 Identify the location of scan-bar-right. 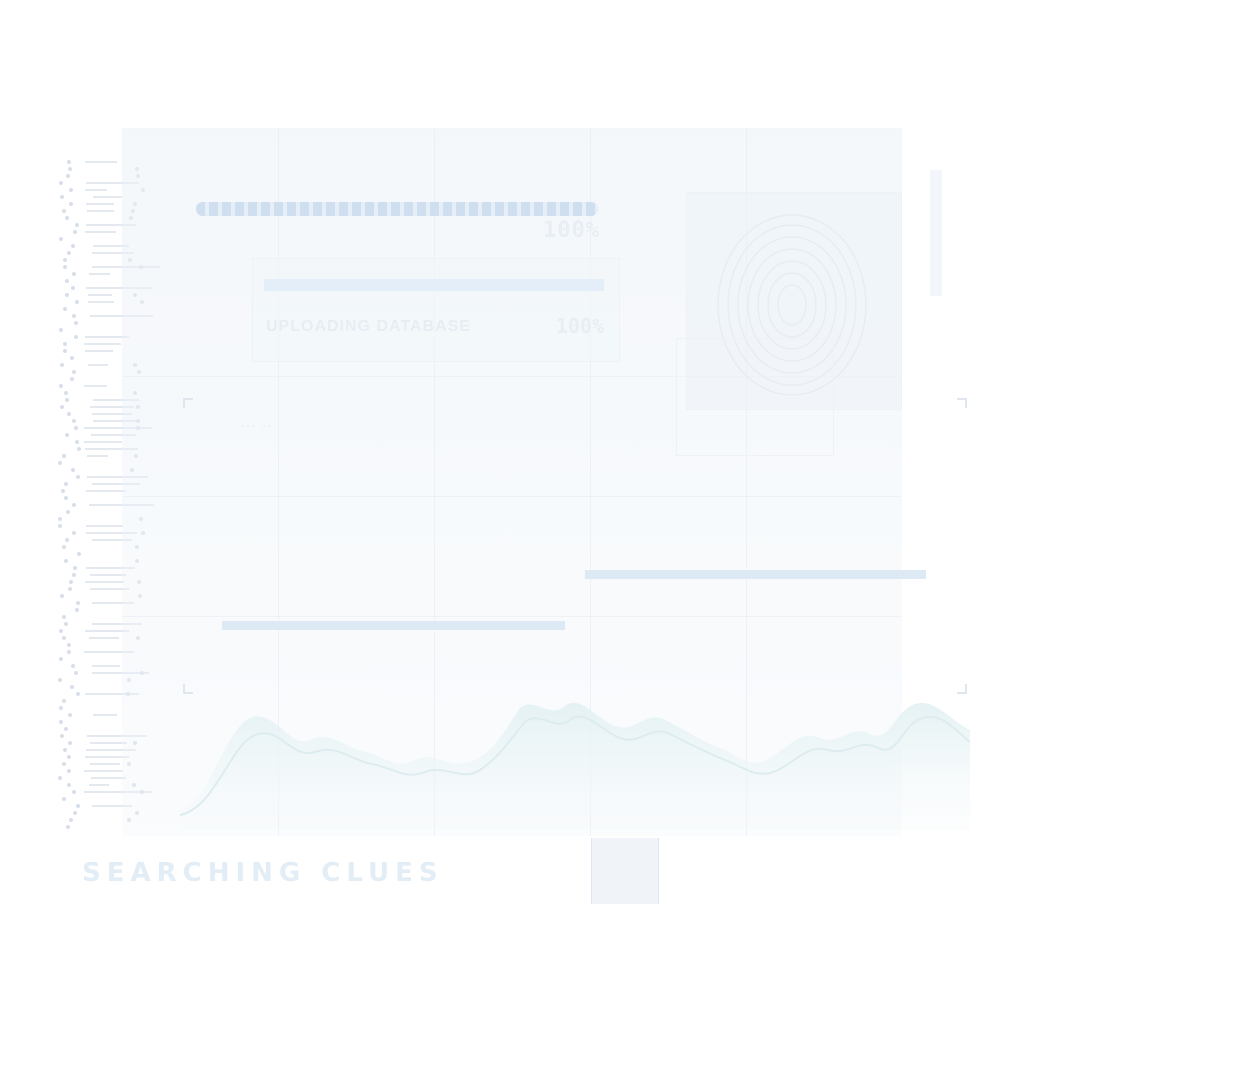
(755, 574).